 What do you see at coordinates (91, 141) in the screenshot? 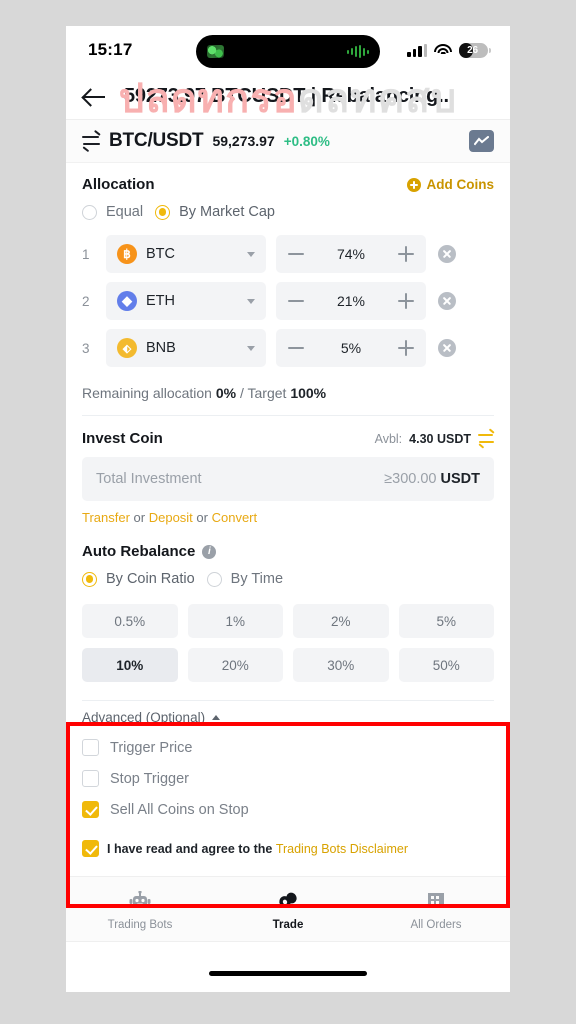
I see `swap-pair-icon` at bounding box center [91, 141].